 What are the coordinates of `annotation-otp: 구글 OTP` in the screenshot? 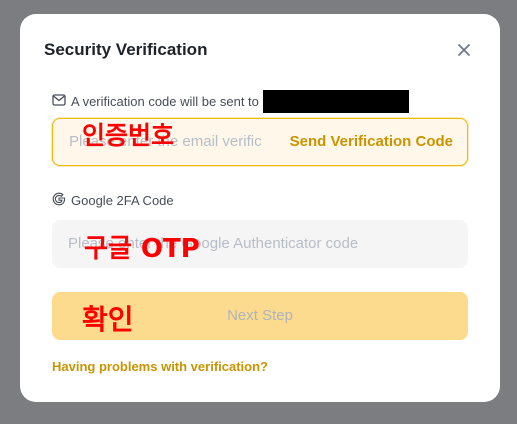 It's located at (142, 249).